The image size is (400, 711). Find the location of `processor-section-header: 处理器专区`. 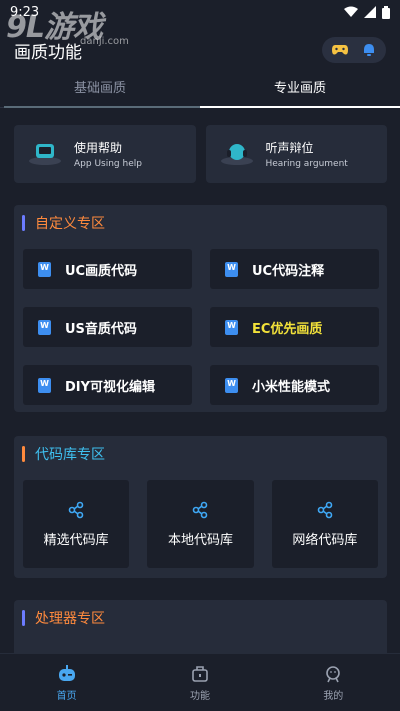

processor-section-header: 处理器专区 is located at coordinates (200, 618).